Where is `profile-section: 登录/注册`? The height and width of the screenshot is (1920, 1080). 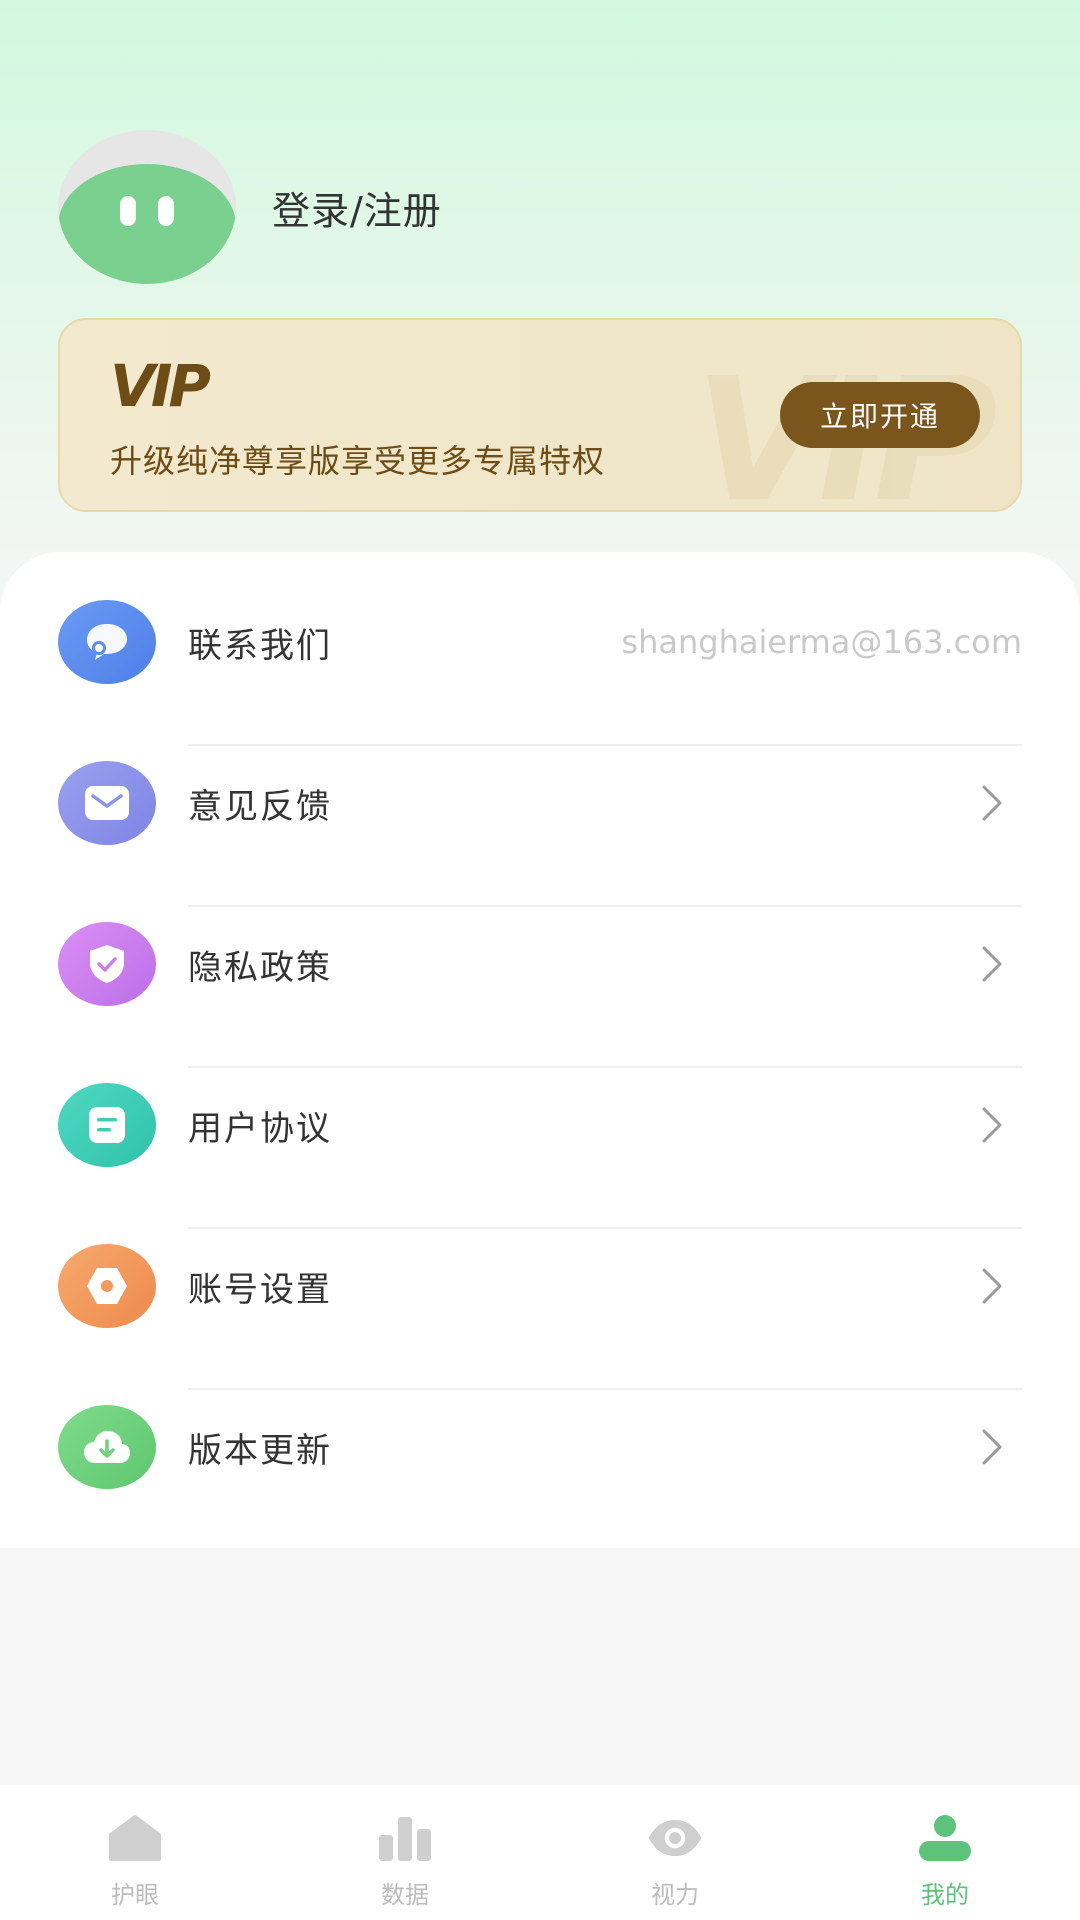
profile-section: 登录/注册 is located at coordinates (250, 207).